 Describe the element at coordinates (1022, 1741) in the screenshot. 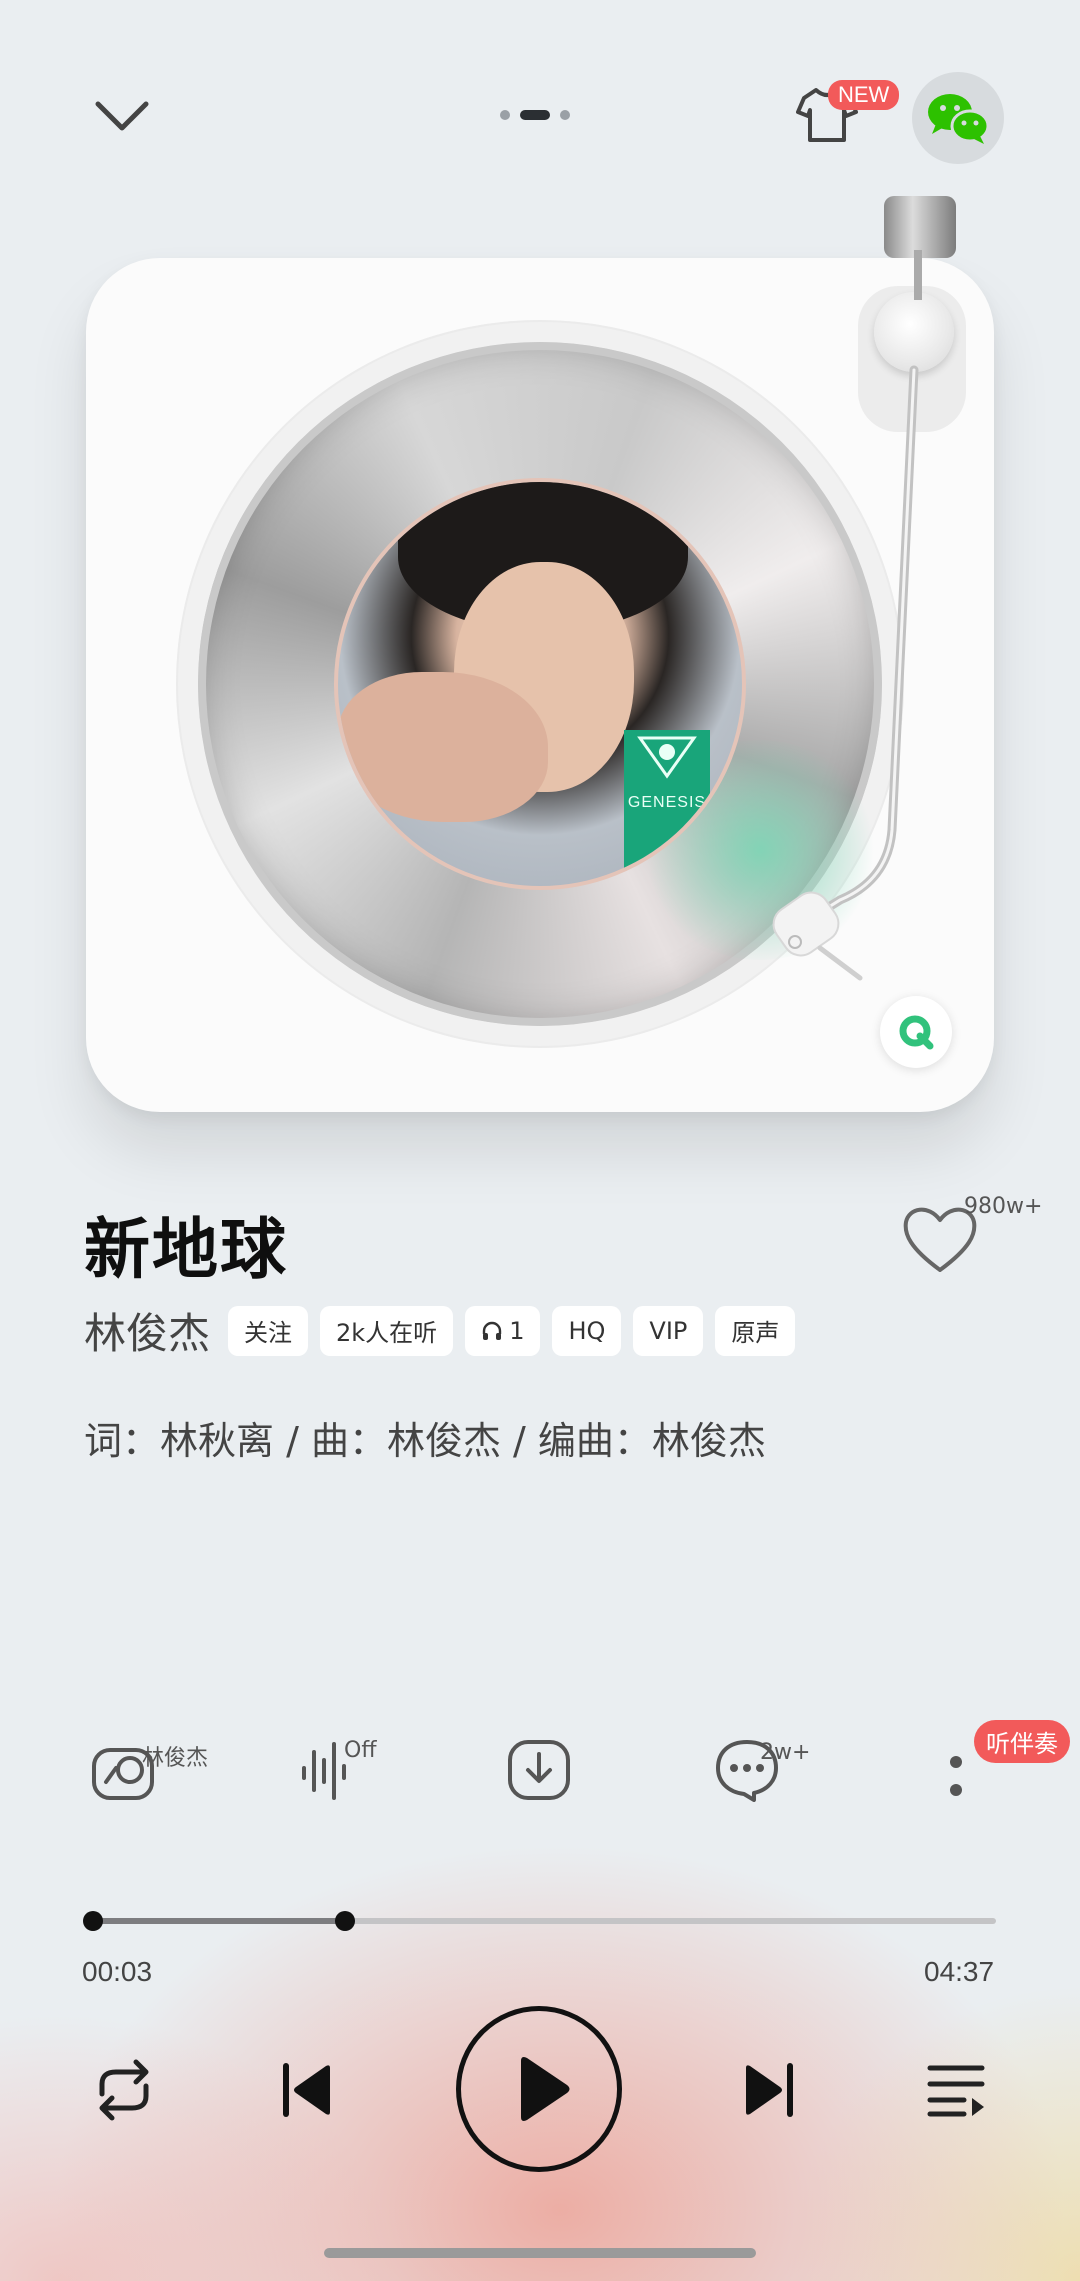

I see `accompaniment-badge: 听伴奏` at that location.